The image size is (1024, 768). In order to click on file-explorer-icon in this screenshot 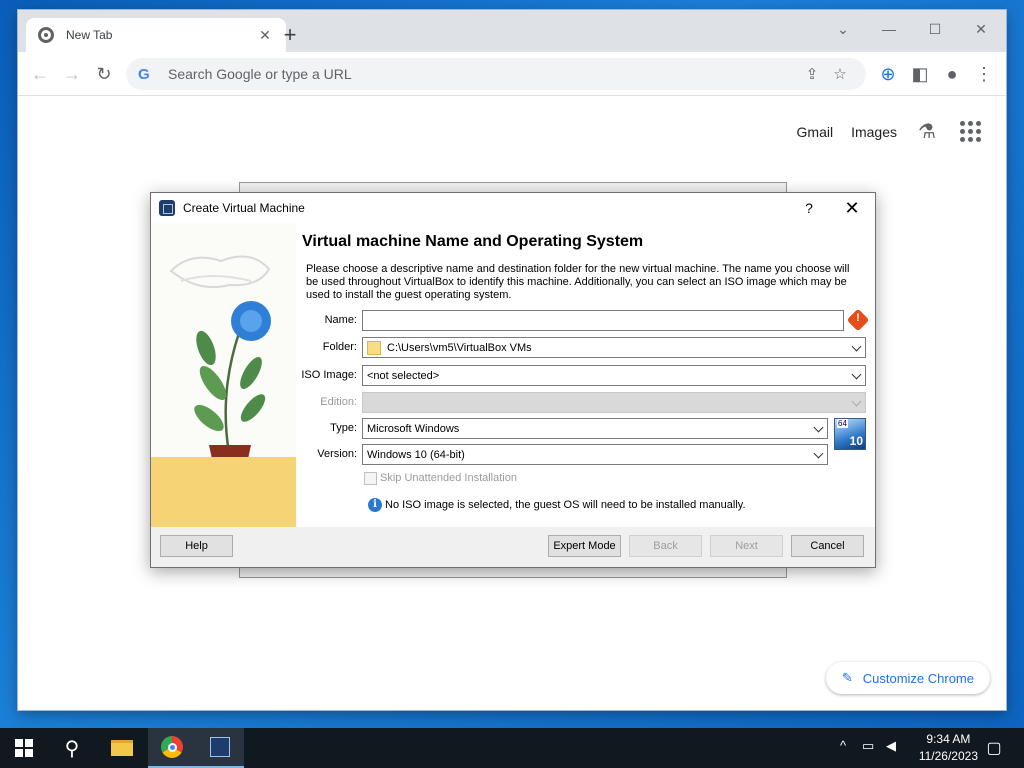, I will do `click(122, 748)`.